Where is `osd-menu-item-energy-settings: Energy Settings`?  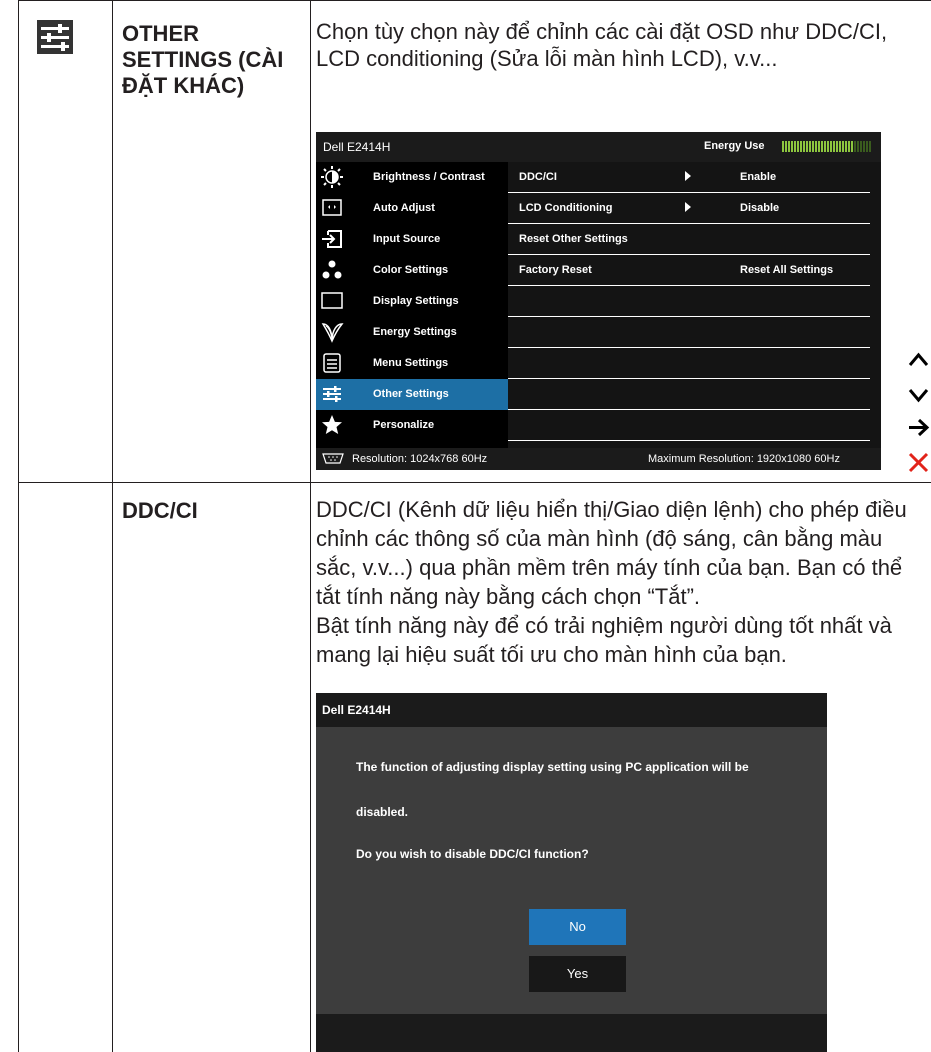
osd-menu-item-energy-settings: Energy Settings is located at coordinates (412, 332).